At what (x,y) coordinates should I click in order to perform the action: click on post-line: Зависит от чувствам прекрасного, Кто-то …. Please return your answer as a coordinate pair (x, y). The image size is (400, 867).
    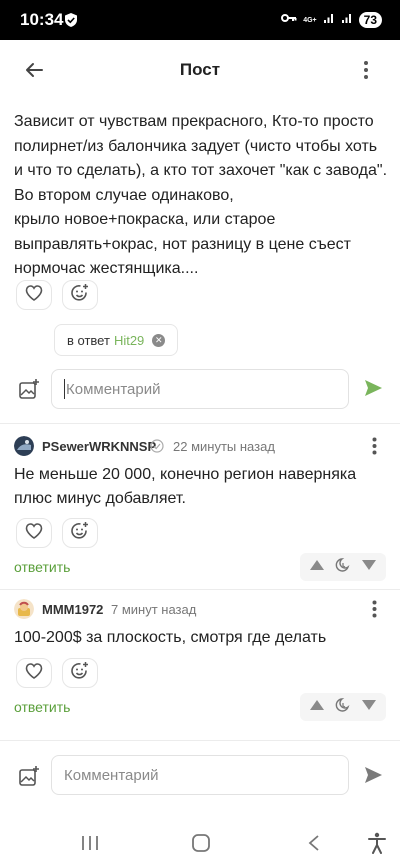
    Looking at the image, I should click on (194, 121).